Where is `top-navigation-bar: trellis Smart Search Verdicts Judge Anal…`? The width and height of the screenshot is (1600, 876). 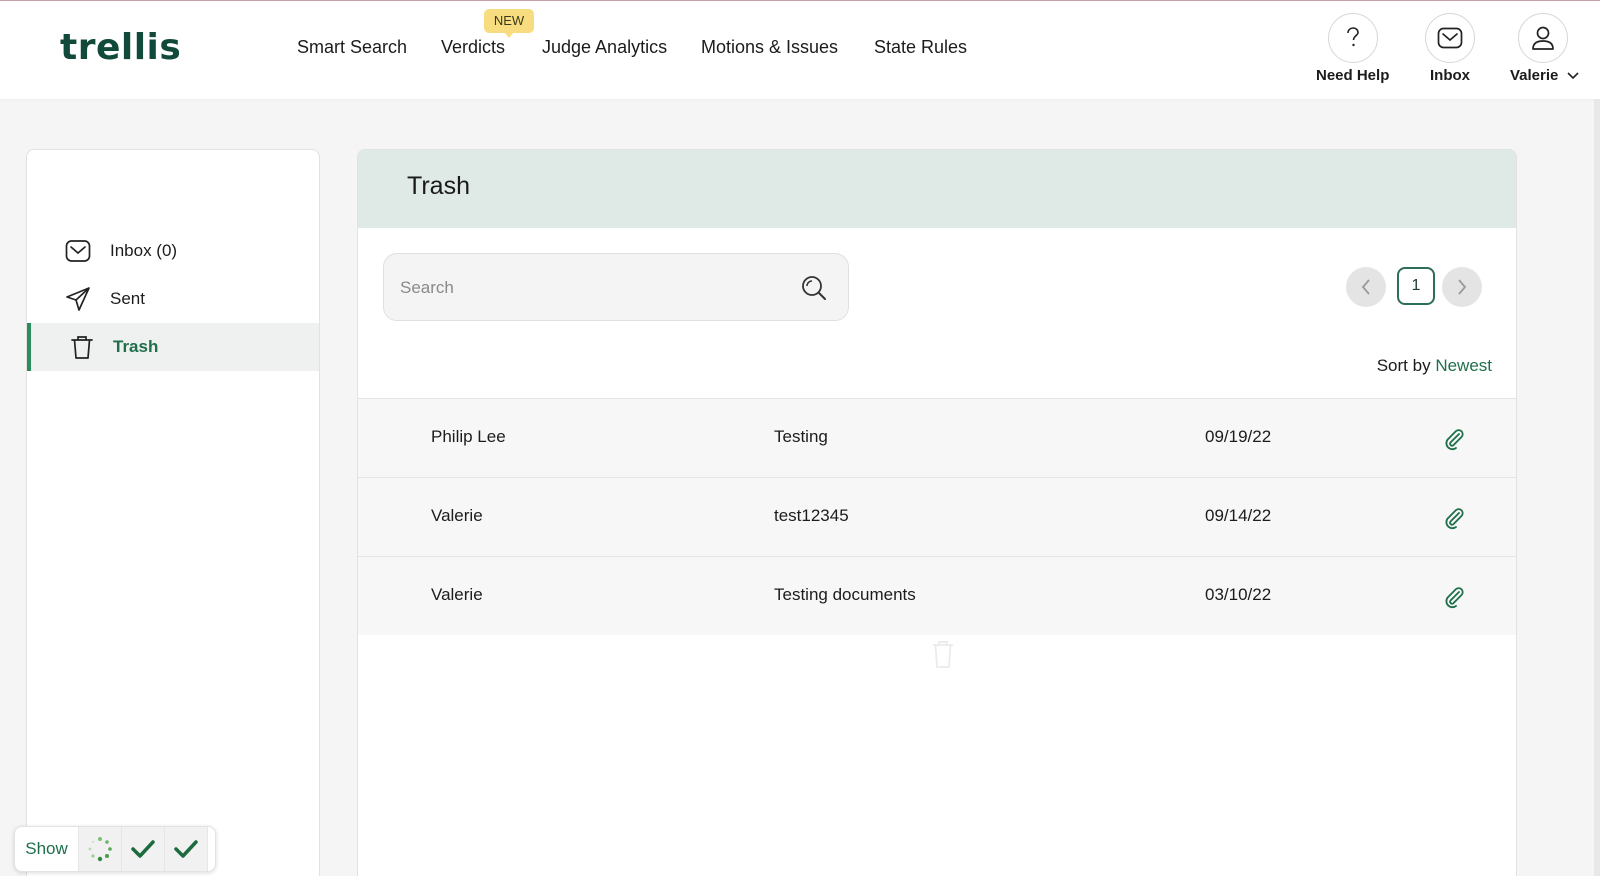 top-navigation-bar: trellis Smart Search Verdicts Judge Anal… is located at coordinates (800, 49).